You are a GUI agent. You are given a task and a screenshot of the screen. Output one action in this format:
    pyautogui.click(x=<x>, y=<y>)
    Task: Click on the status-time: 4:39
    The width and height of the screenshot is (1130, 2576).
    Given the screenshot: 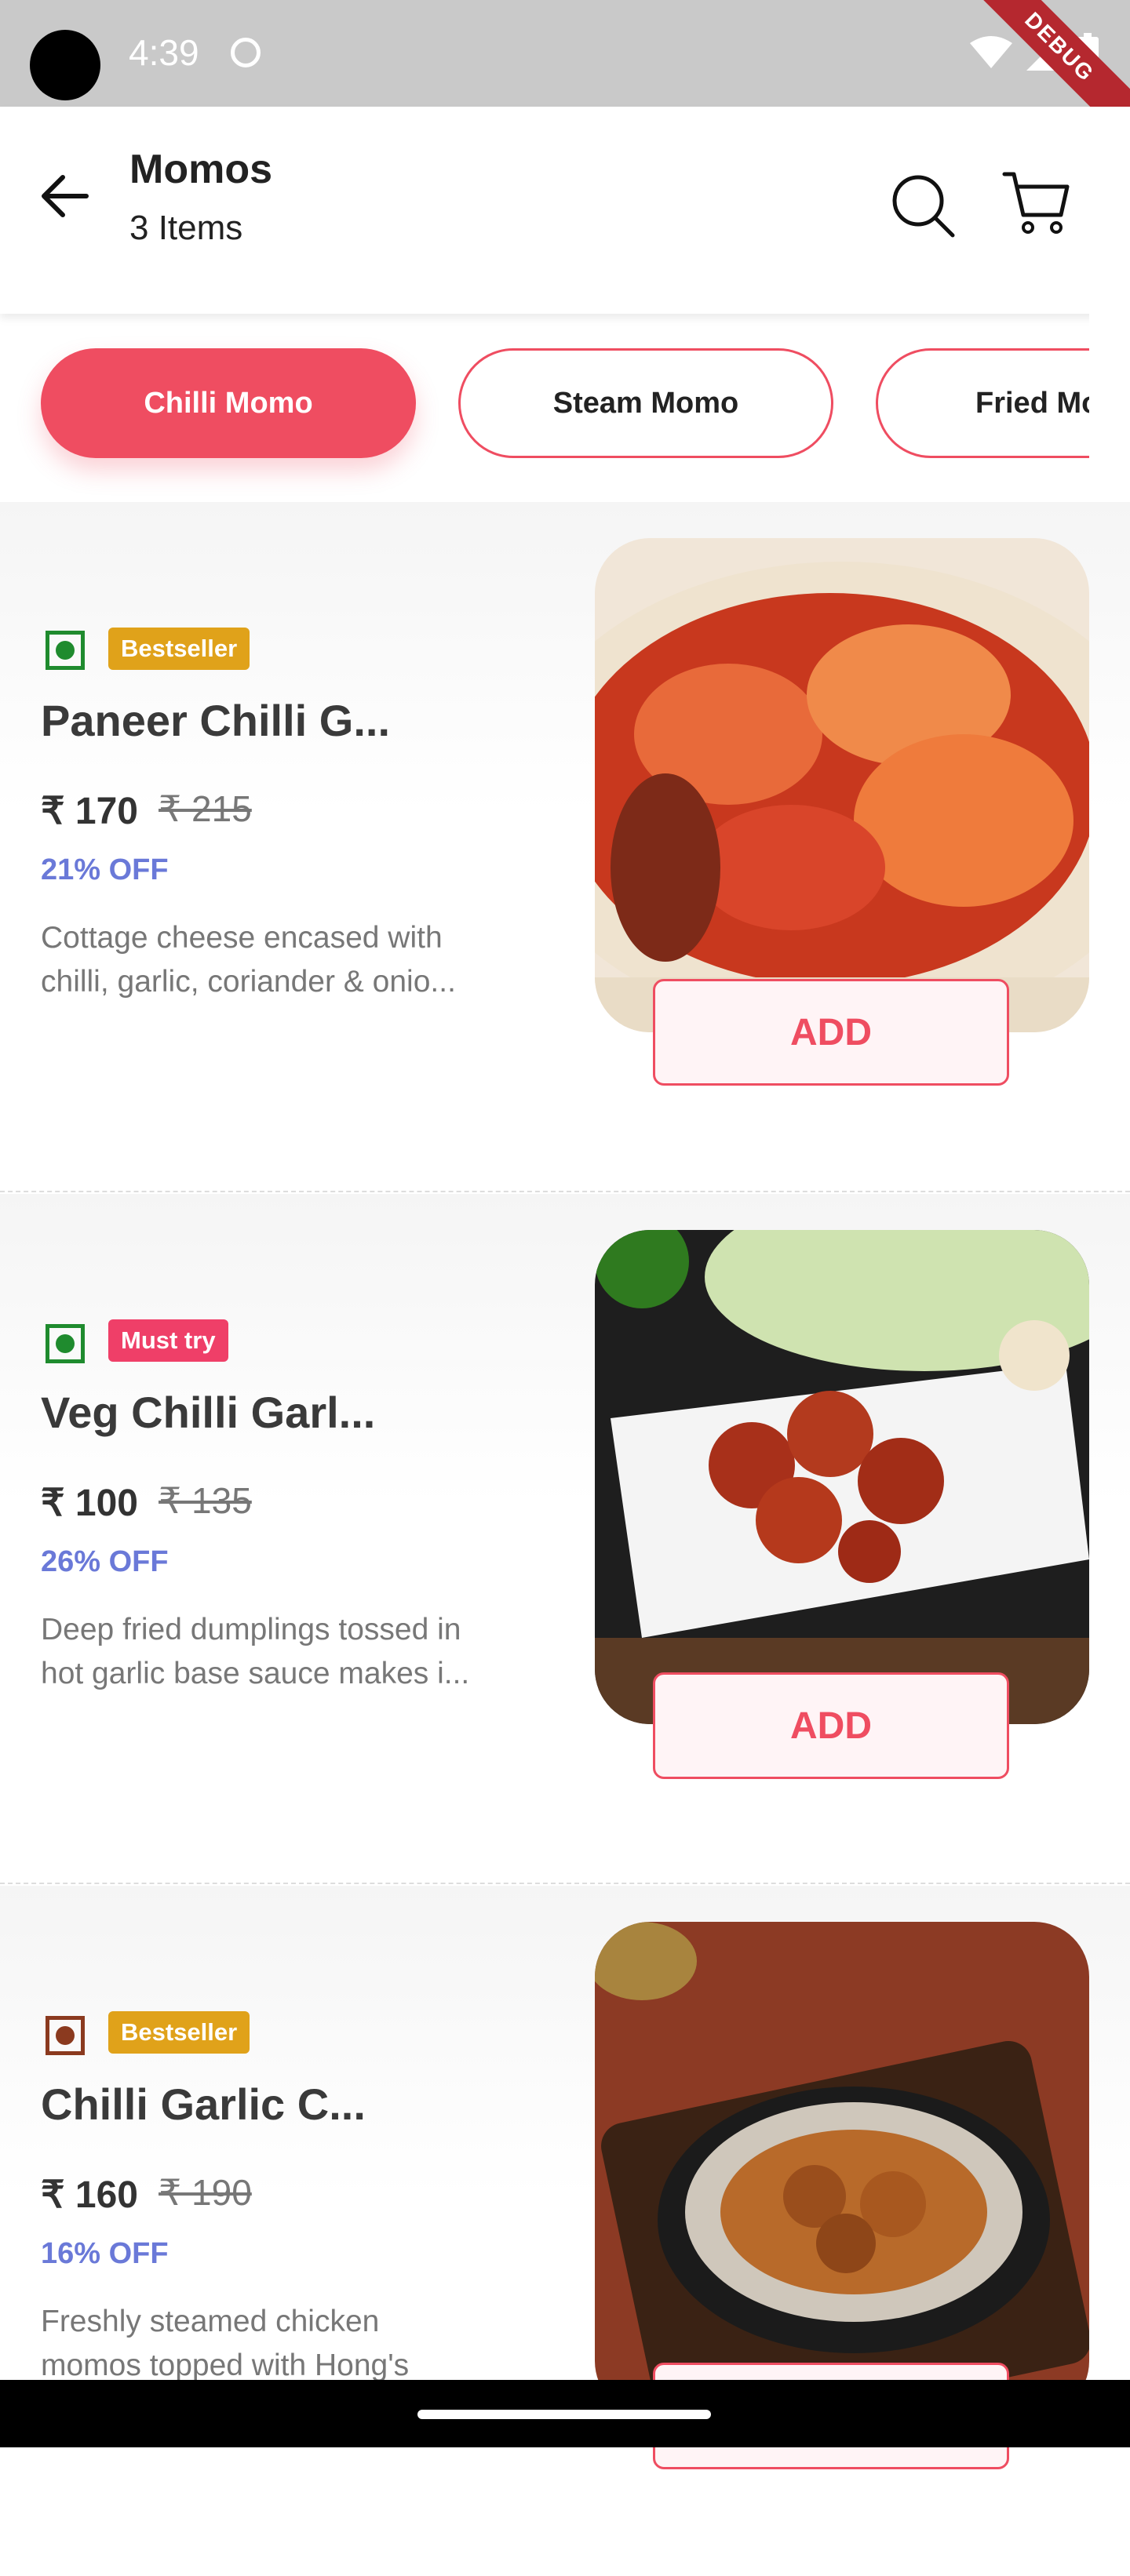 What is the action you would take?
    pyautogui.click(x=164, y=52)
    